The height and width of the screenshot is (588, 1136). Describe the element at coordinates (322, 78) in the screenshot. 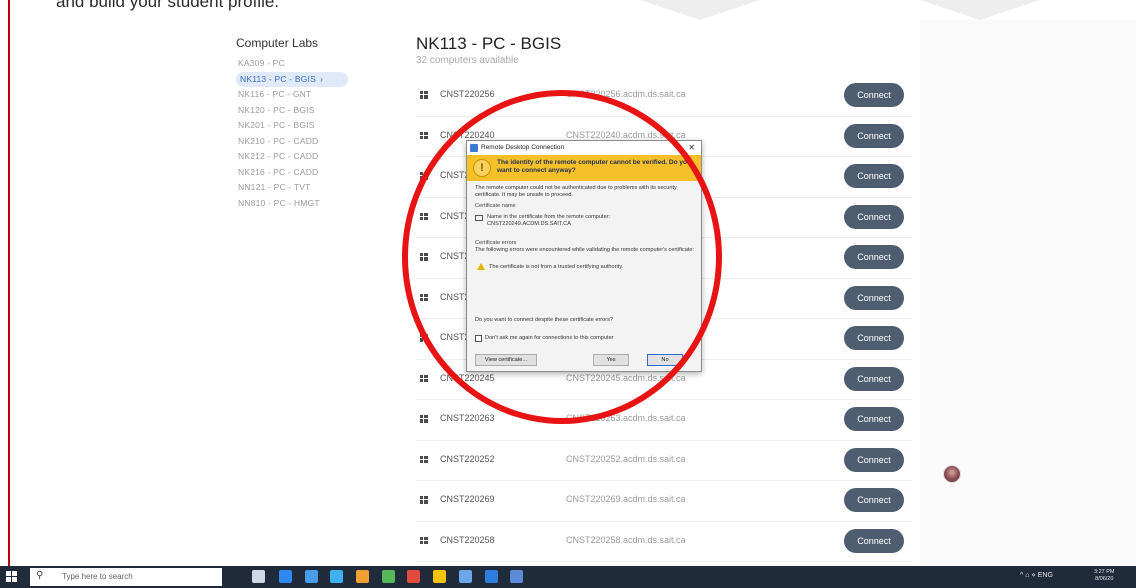

I see `chevron-right-icon: ›` at that location.